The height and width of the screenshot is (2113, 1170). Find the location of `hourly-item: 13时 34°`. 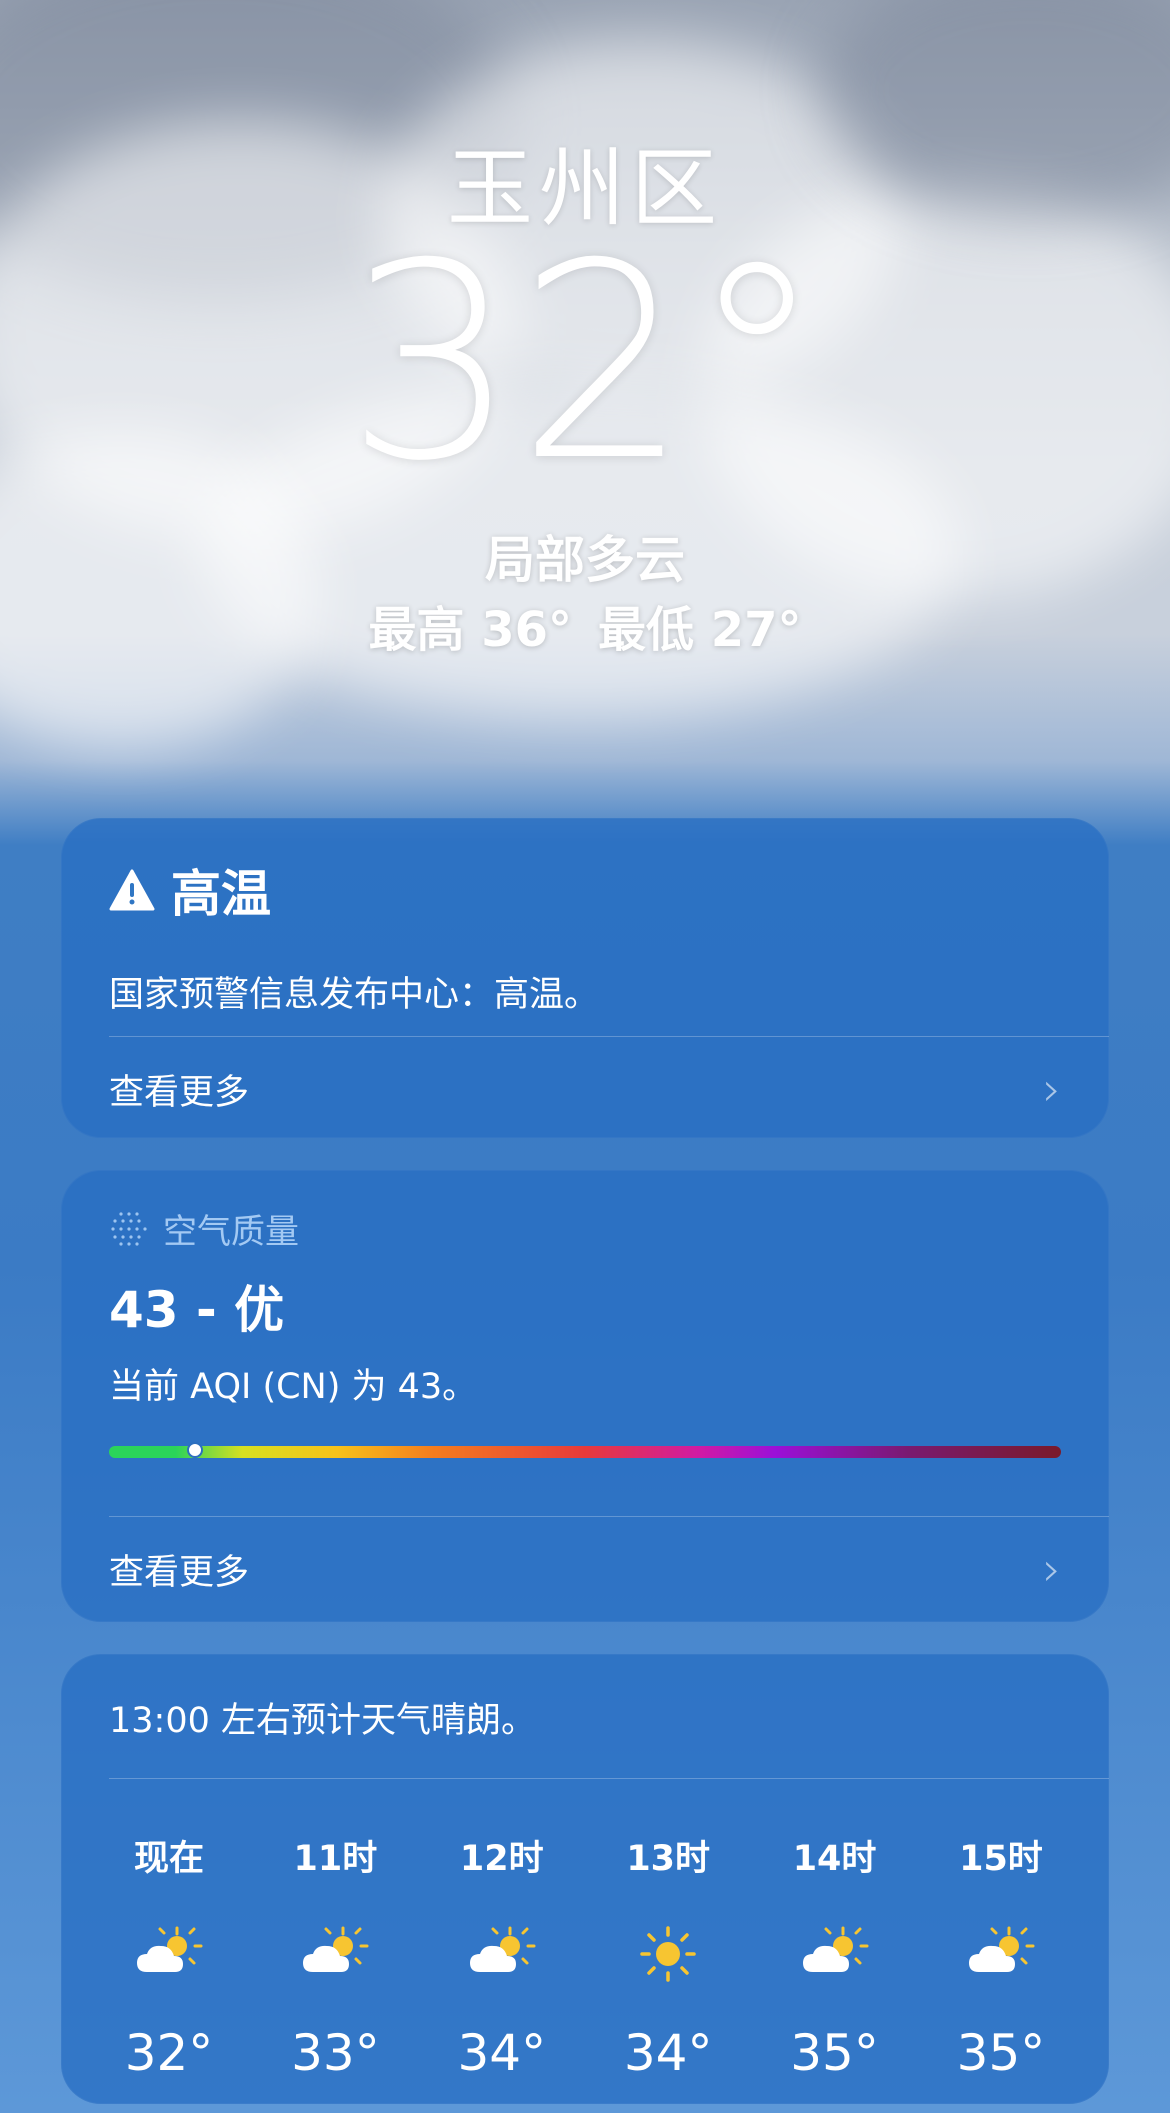

hourly-item: 13时 34° is located at coordinates (668, 1956).